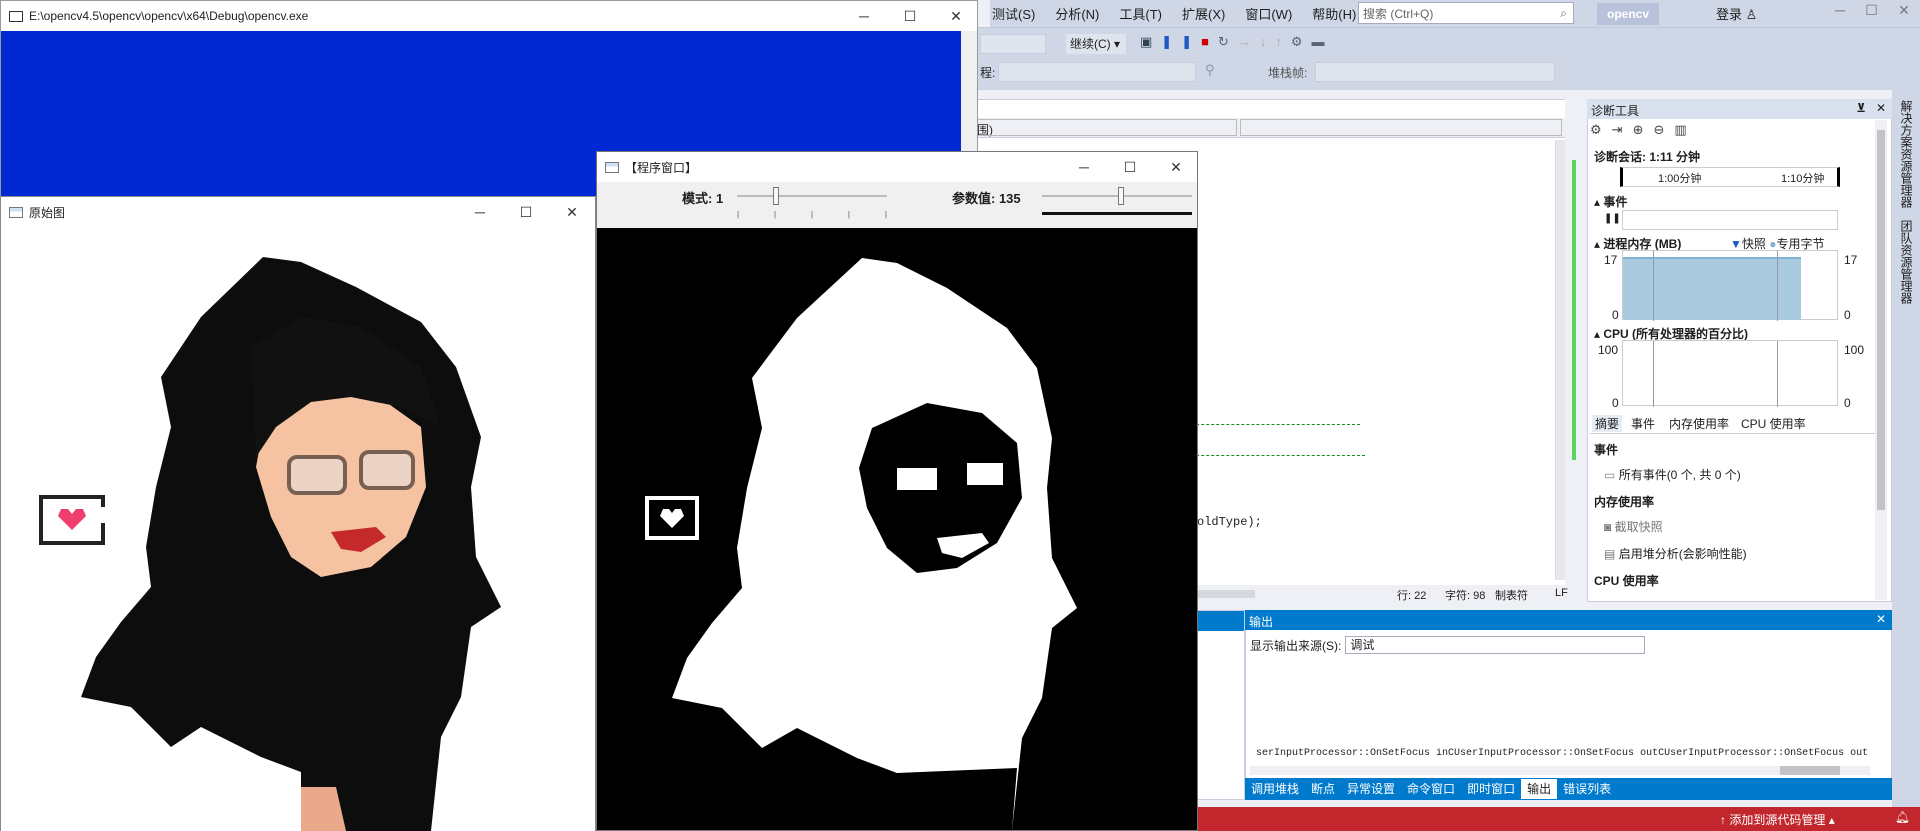 The width and height of the screenshot is (1920, 831). Describe the element at coordinates (1902, 817) in the screenshot. I see `bell-icon: 🔔︎` at that location.